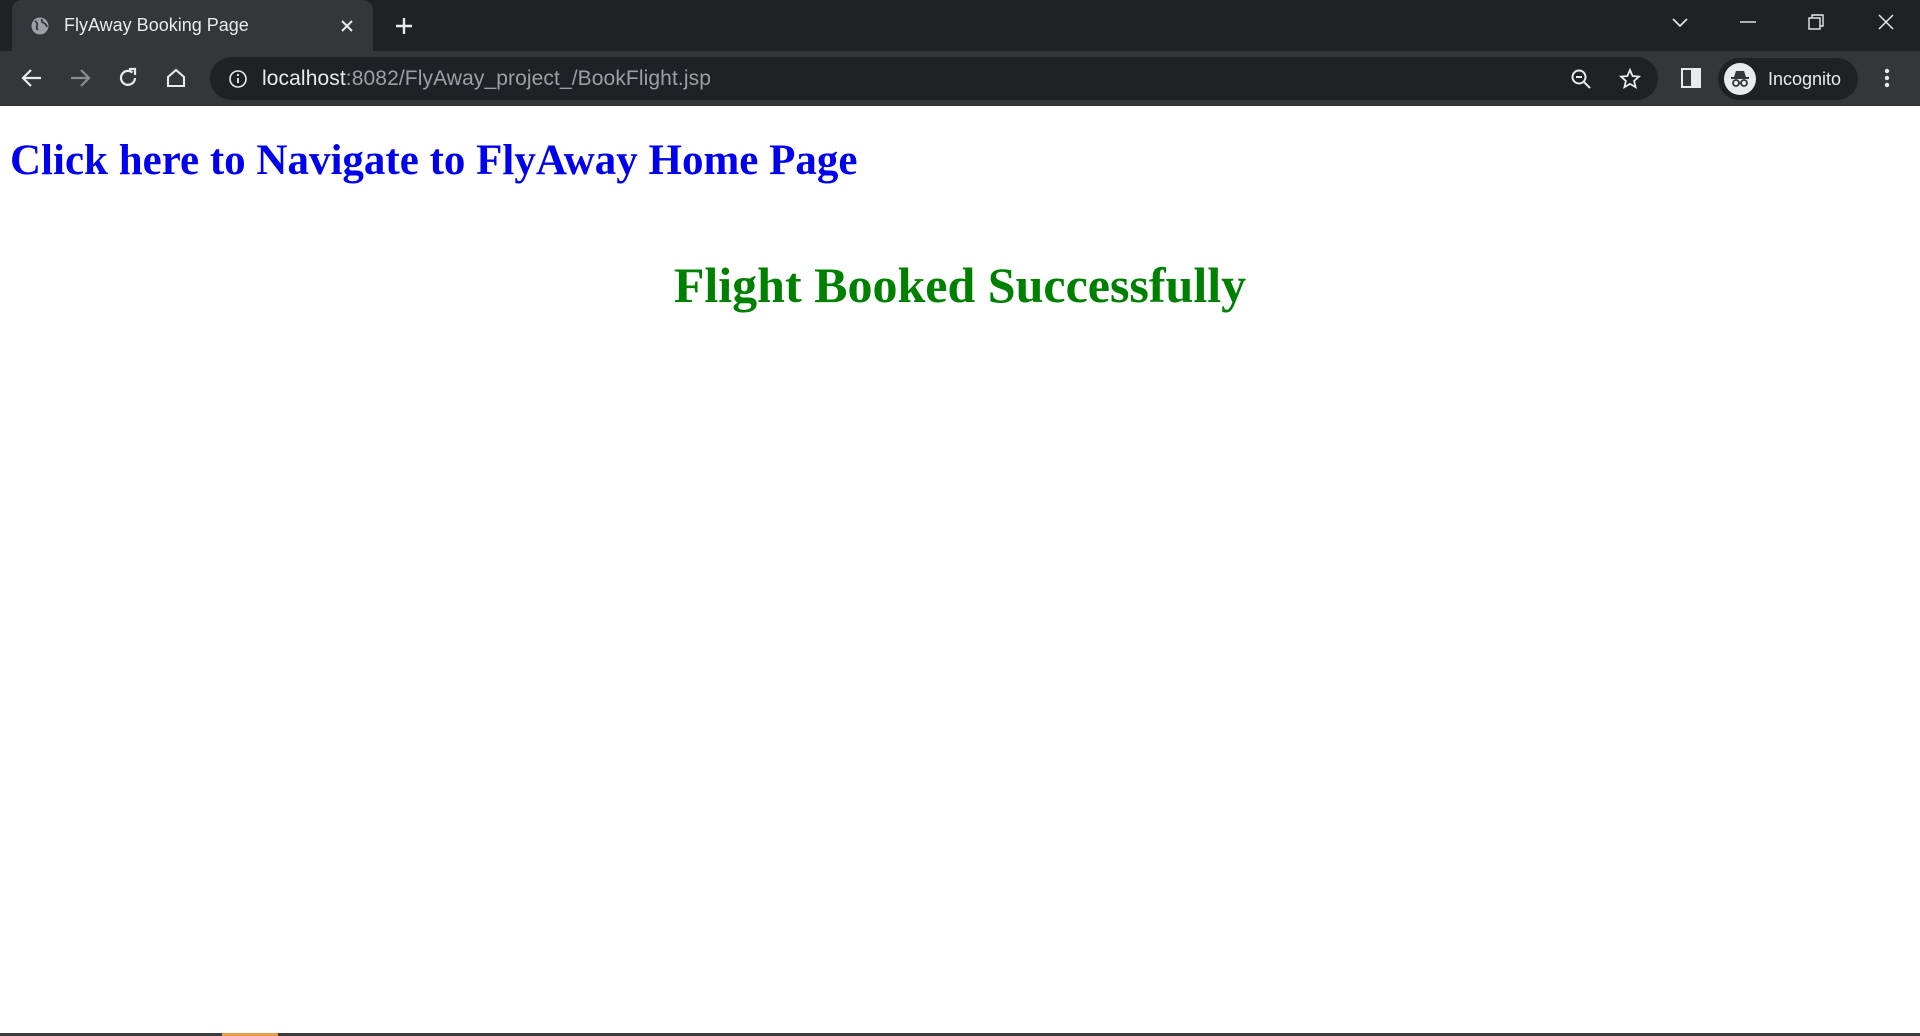 The image size is (1920, 1036). I want to click on restore-icon, so click(1816, 22).